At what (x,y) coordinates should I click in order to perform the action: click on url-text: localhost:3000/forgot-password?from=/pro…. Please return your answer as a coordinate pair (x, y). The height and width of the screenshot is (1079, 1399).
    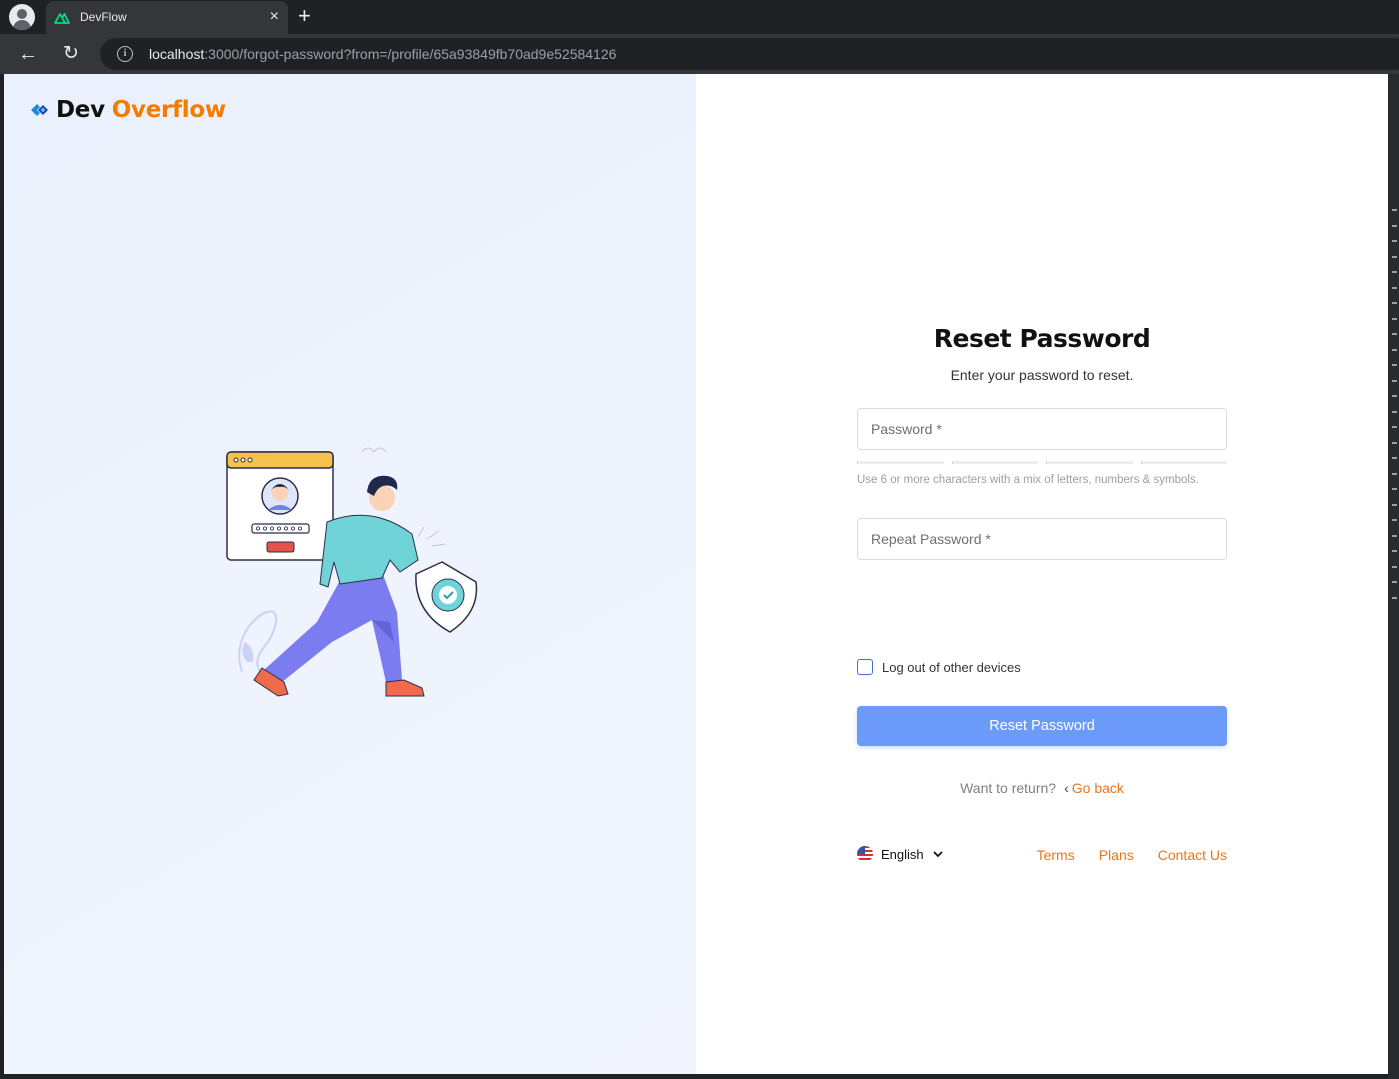
    Looking at the image, I should click on (382, 54).